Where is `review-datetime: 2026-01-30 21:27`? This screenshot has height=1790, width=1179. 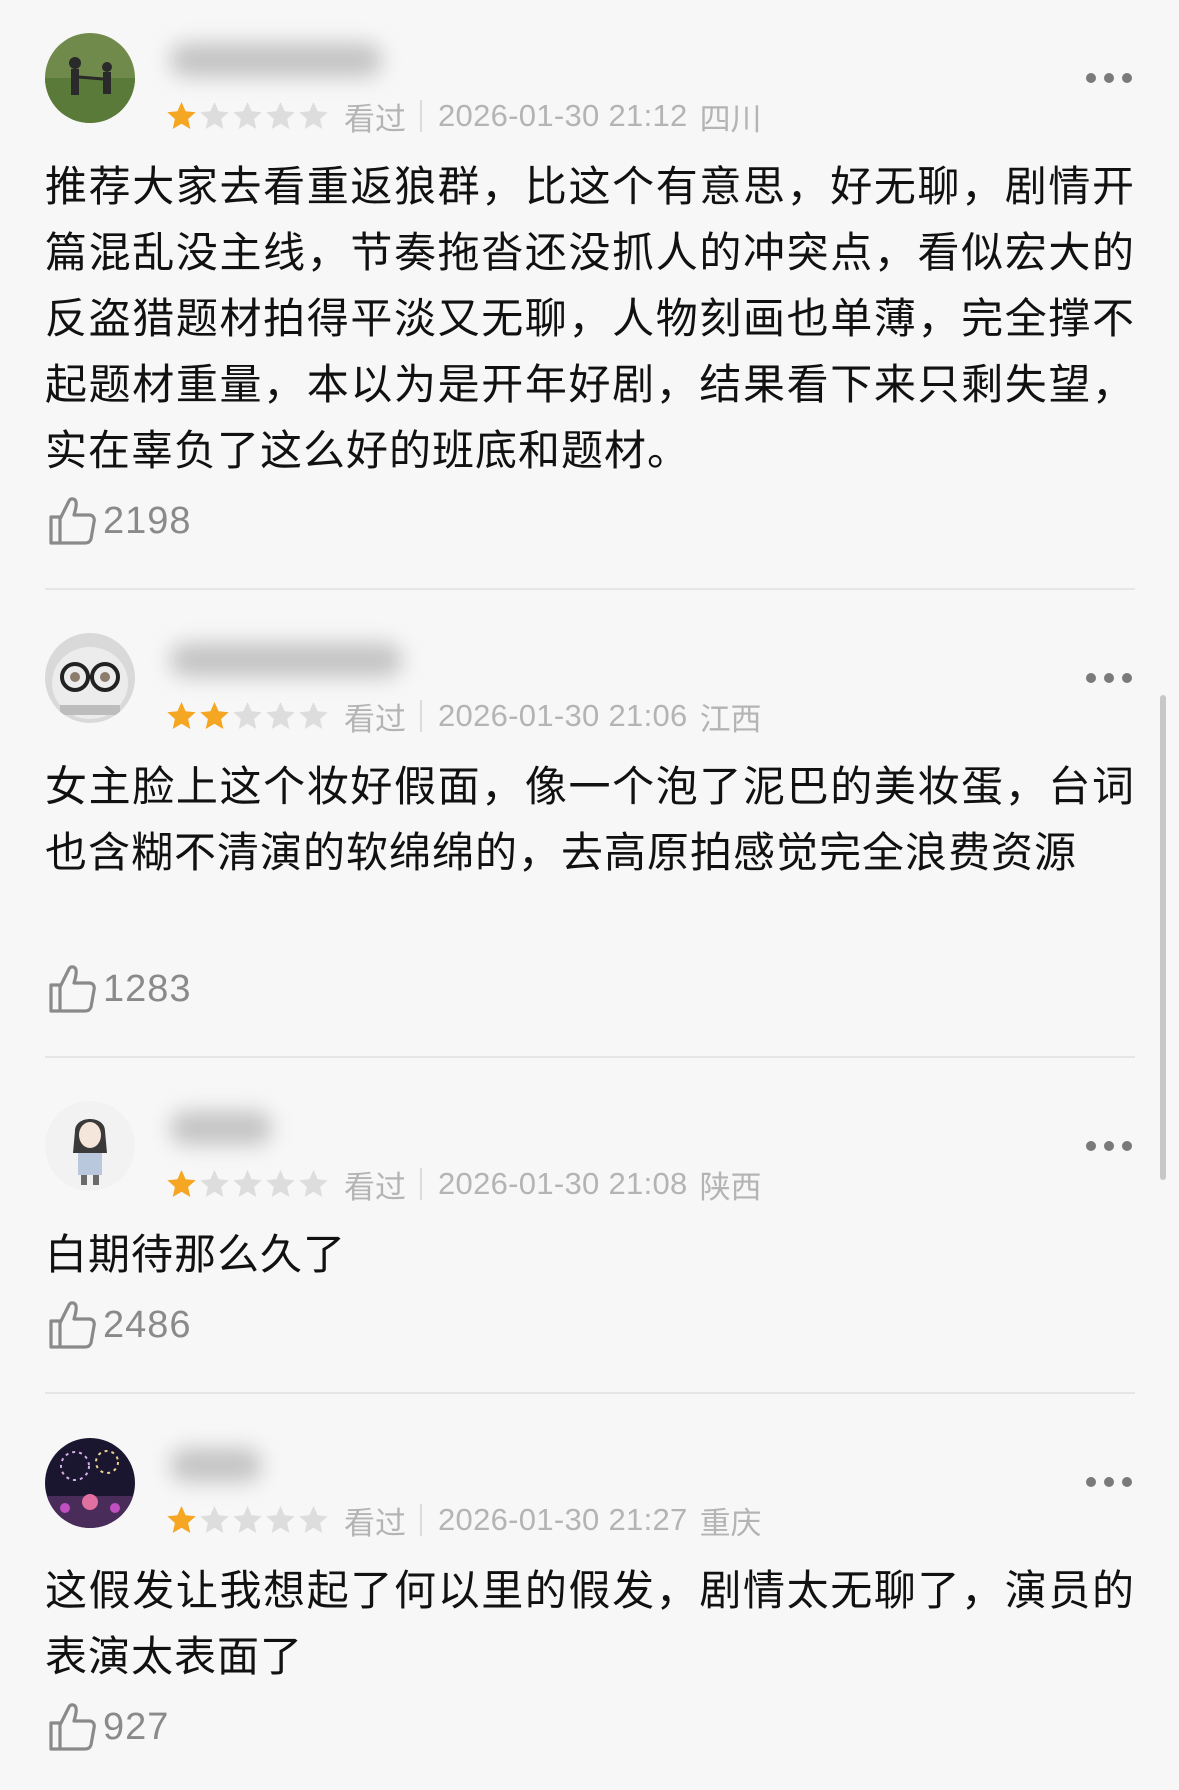 review-datetime: 2026-01-30 21:27 is located at coordinates (563, 1519).